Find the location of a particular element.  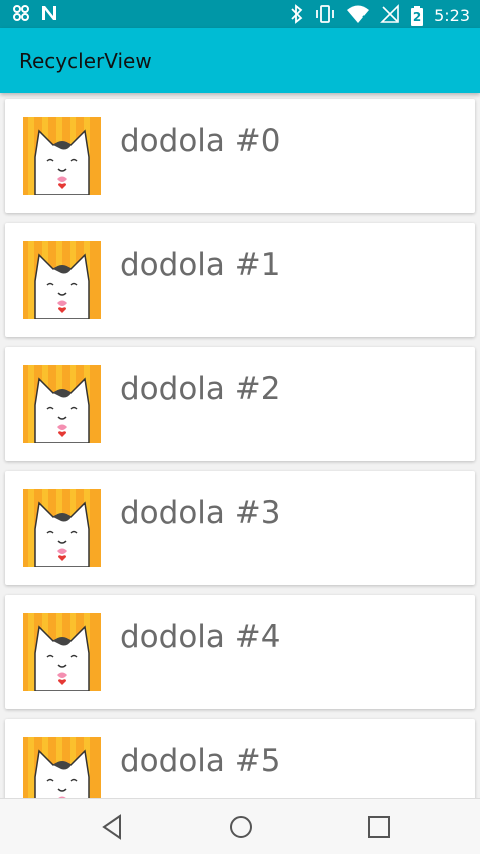

list-item-label: dodola #4 is located at coordinates (200, 637).